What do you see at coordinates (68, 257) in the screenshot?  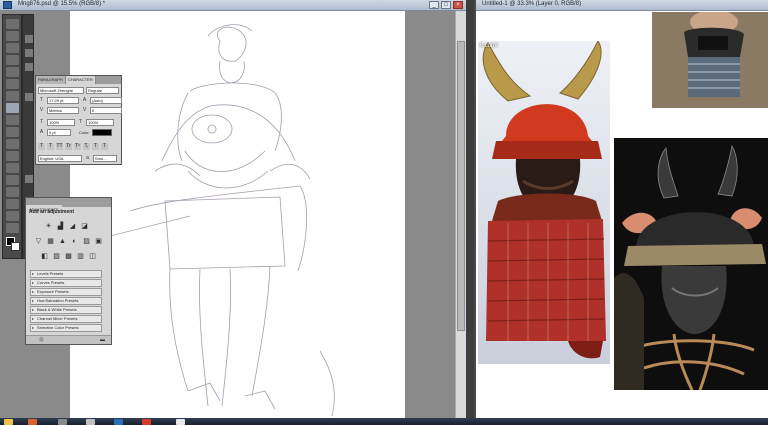 I see `threshold-icon: ▩` at bounding box center [68, 257].